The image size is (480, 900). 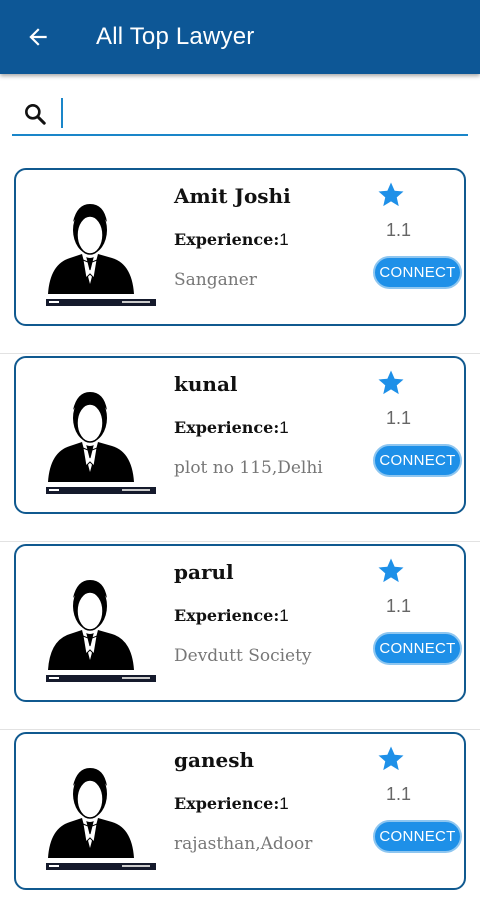 What do you see at coordinates (215, 280) in the screenshot?
I see `lawyer-address: Sanganer` at bounding box center [215, 280].